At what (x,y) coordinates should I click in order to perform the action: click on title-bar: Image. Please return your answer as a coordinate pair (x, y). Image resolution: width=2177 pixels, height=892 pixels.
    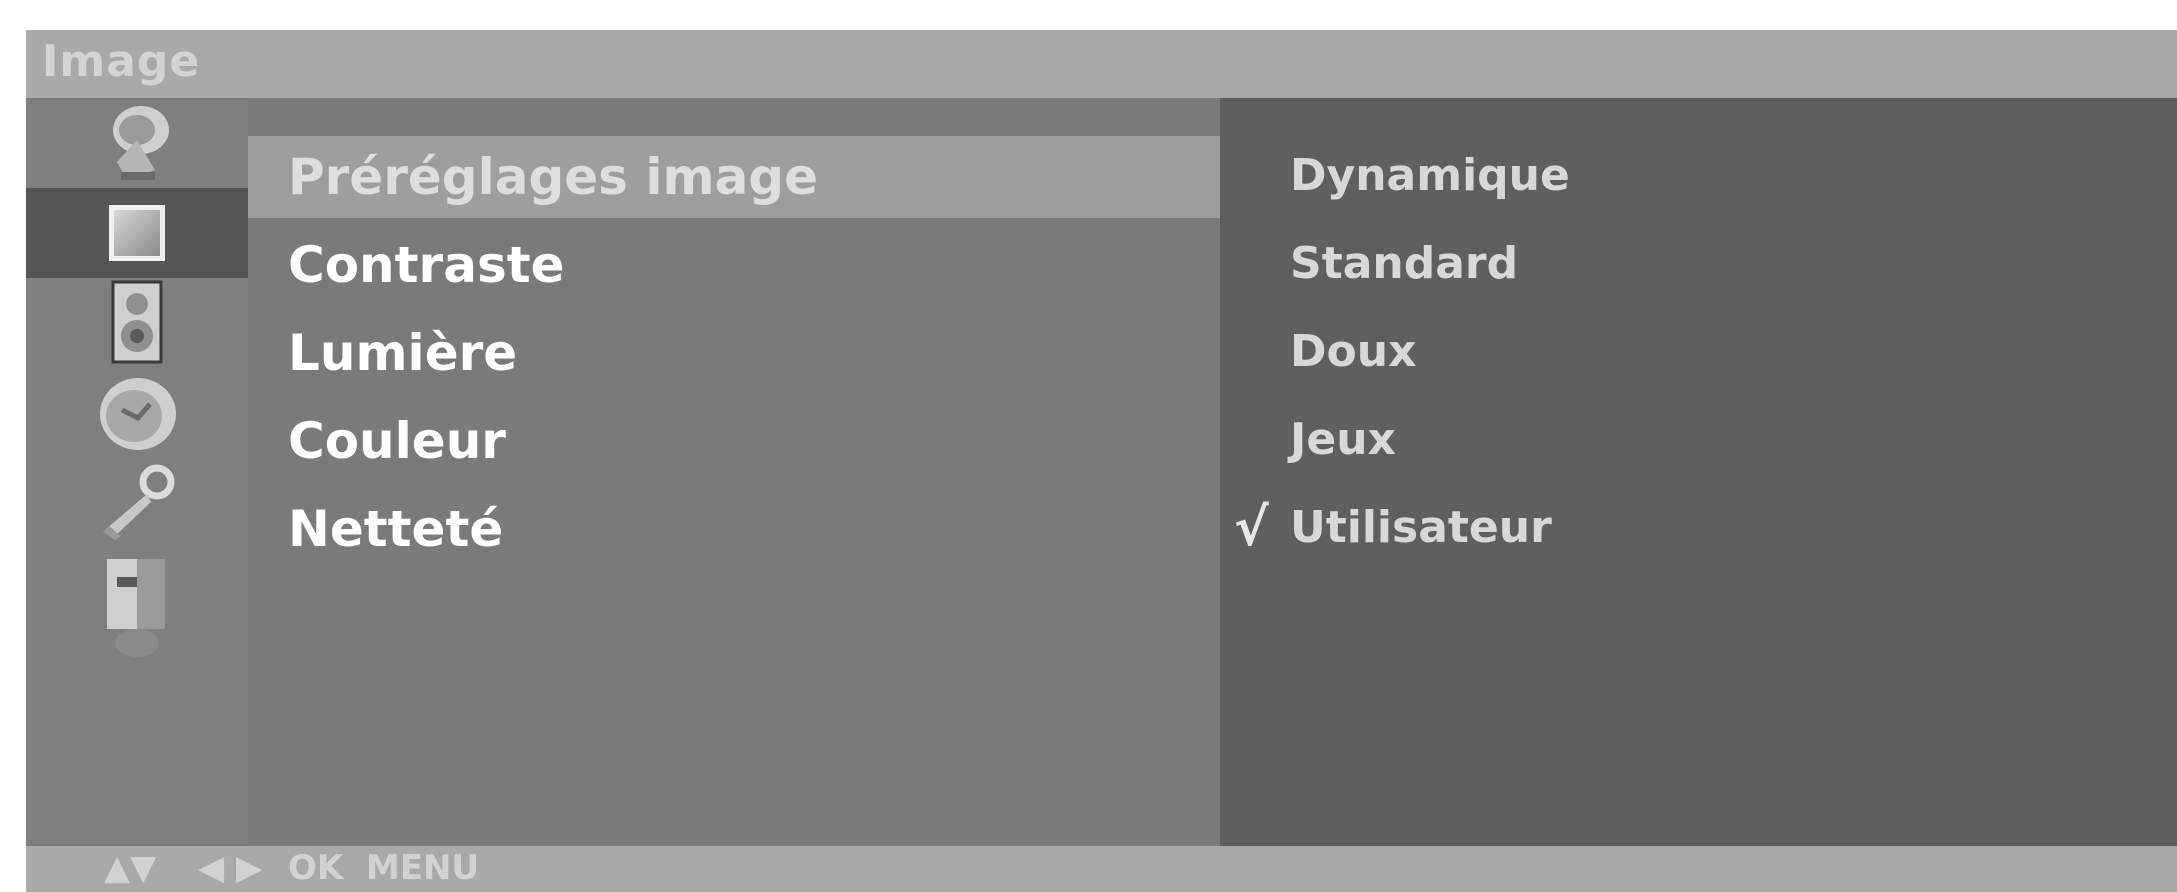
    Looking at the image, I should click on (1101, 64).